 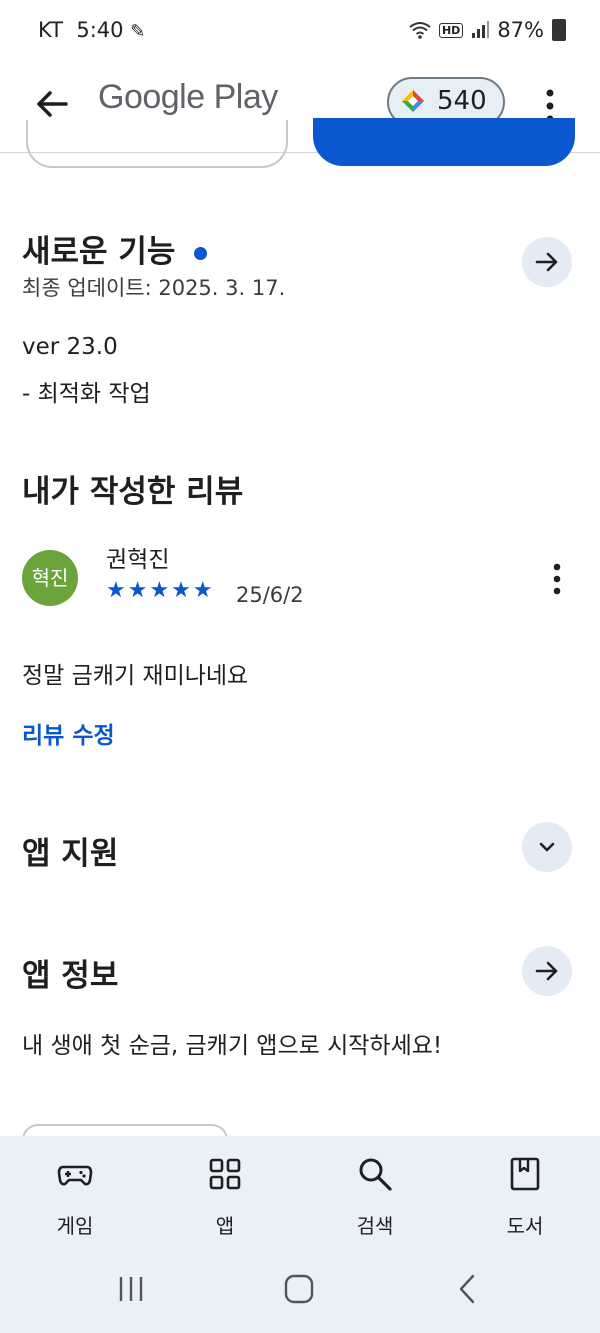 What do you see at coordinates (444, 142) in the screenshot?
I see `primary-action-button` at bounding box center [444, 142].